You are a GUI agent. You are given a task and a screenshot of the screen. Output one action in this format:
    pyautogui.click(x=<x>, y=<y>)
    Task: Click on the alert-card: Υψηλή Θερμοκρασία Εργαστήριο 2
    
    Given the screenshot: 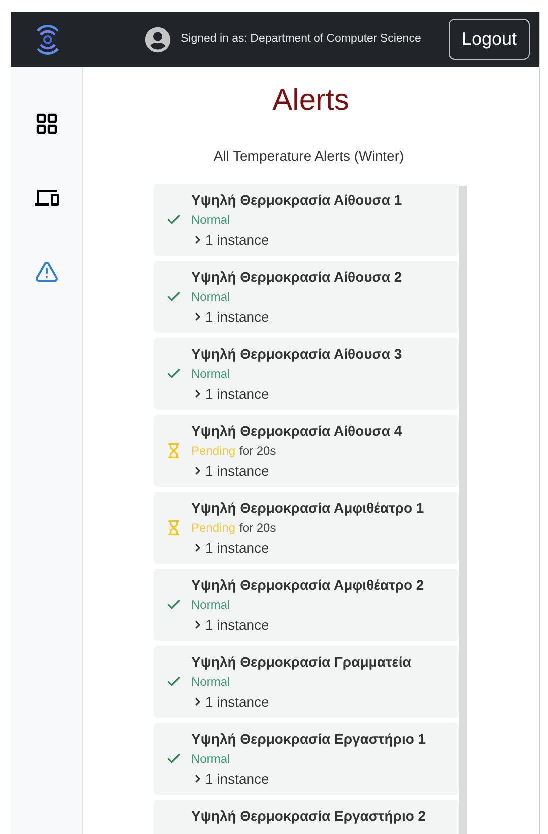 What is the action you would take?
    pyautogui.click(x=306, y=817)
    